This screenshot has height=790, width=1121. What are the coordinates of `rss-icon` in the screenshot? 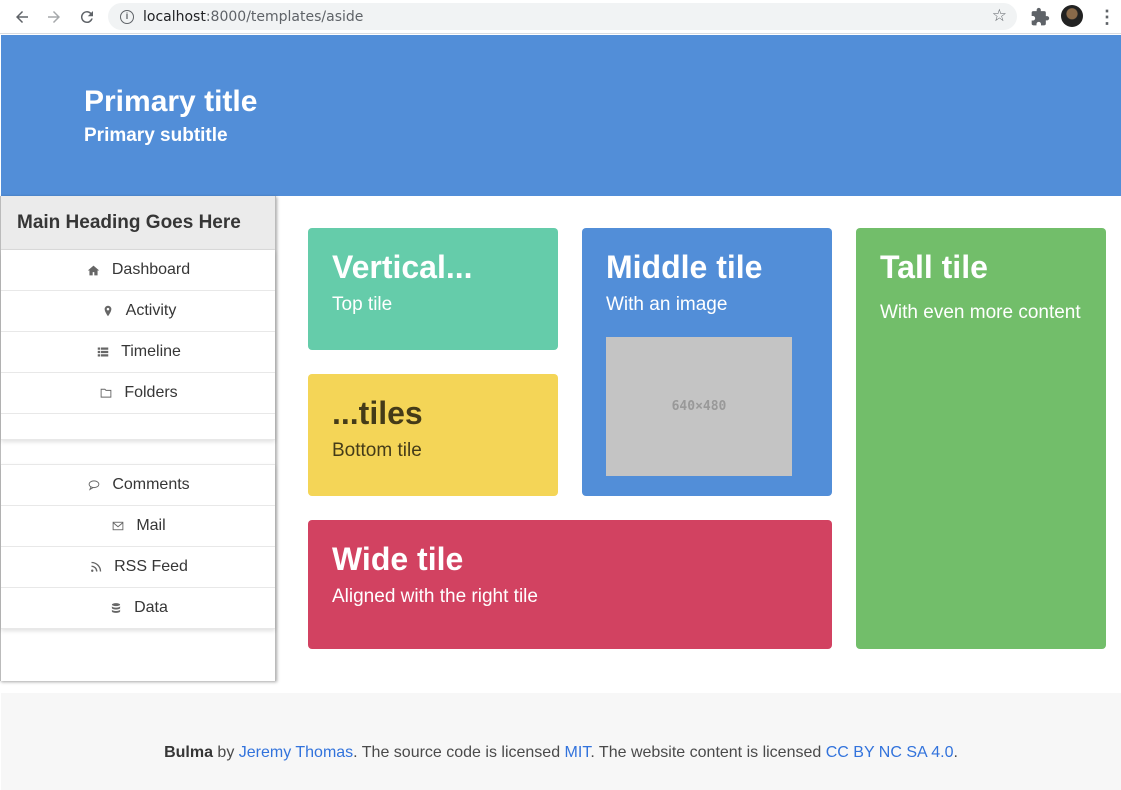 It's located at (96, 567).